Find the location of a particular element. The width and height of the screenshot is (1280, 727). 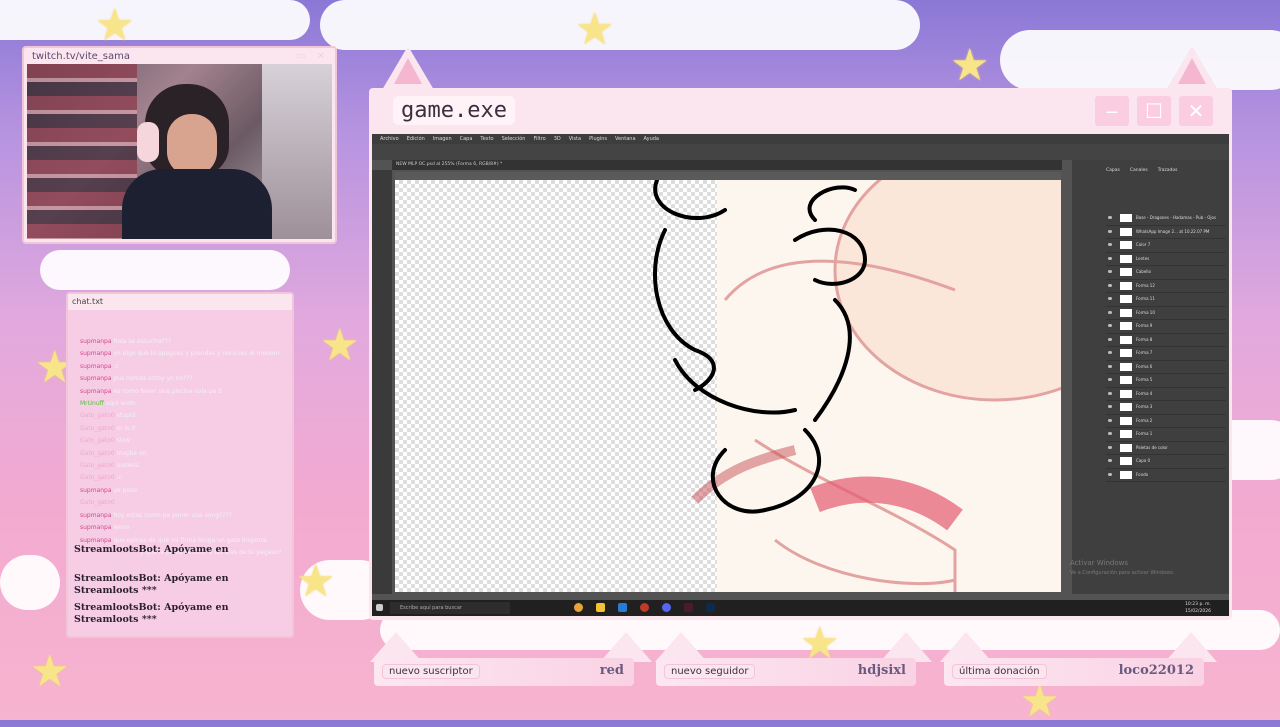

toolbar is located at coordinates (382, 382).